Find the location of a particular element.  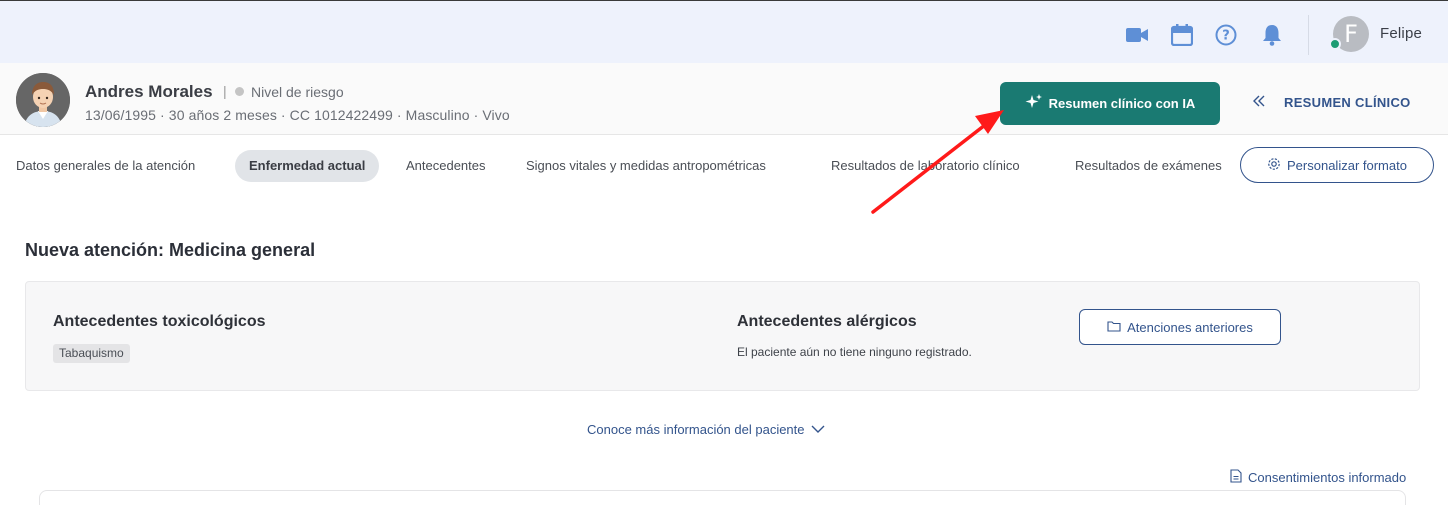

customize-format-button: Personalizar formato is located at coordinates (1337, 165).